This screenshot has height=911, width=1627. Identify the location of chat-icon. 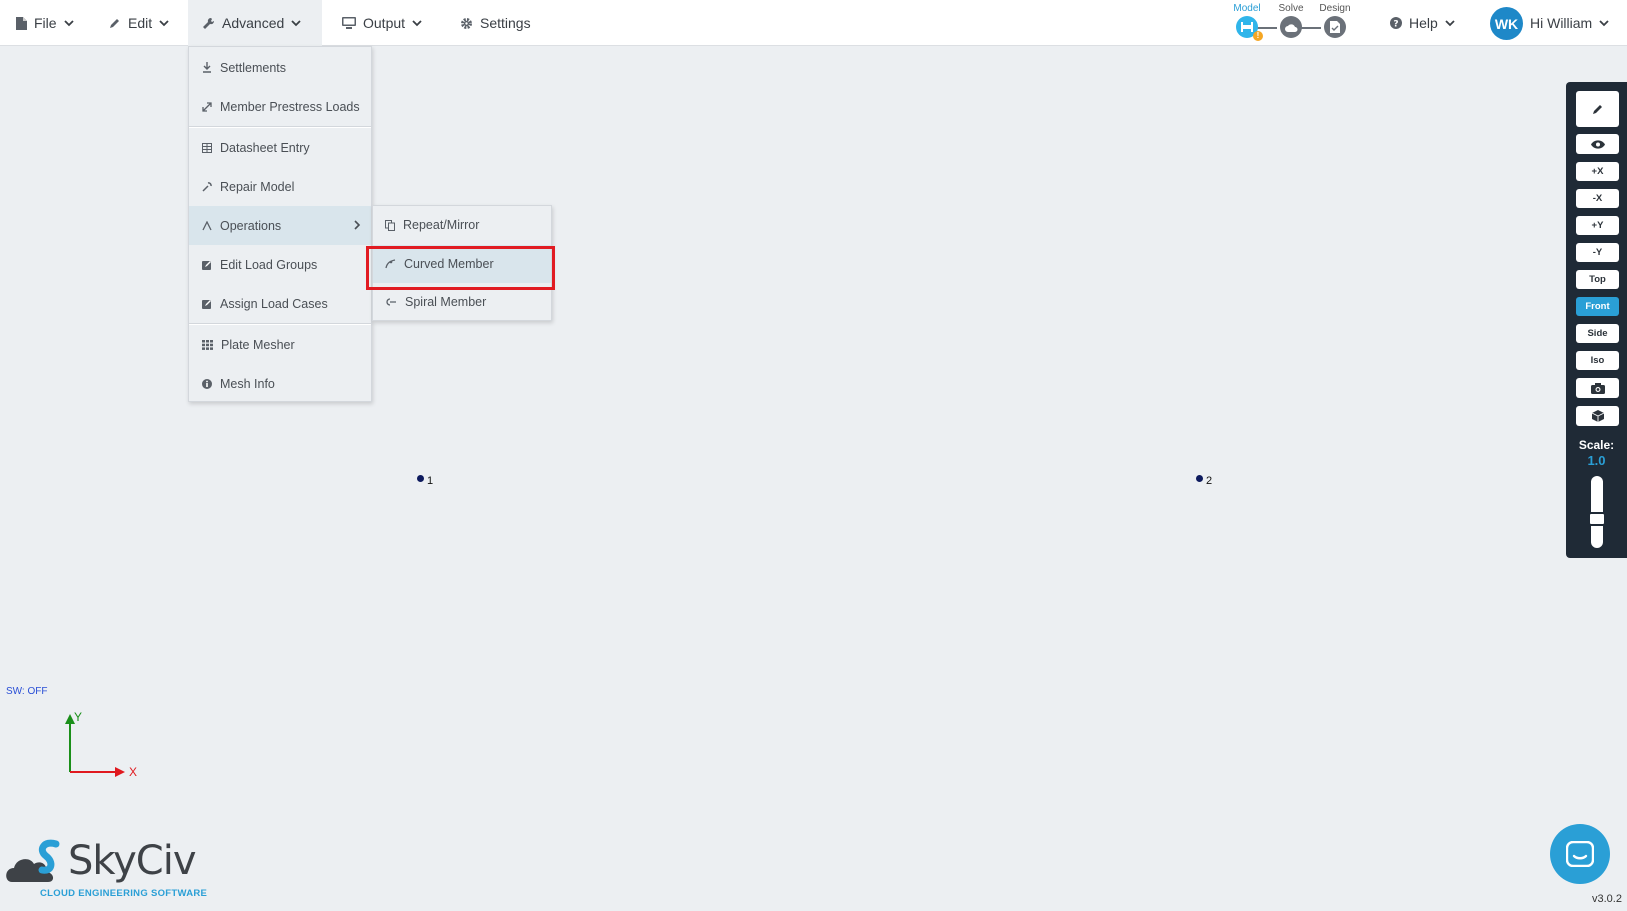
(1580, 854).